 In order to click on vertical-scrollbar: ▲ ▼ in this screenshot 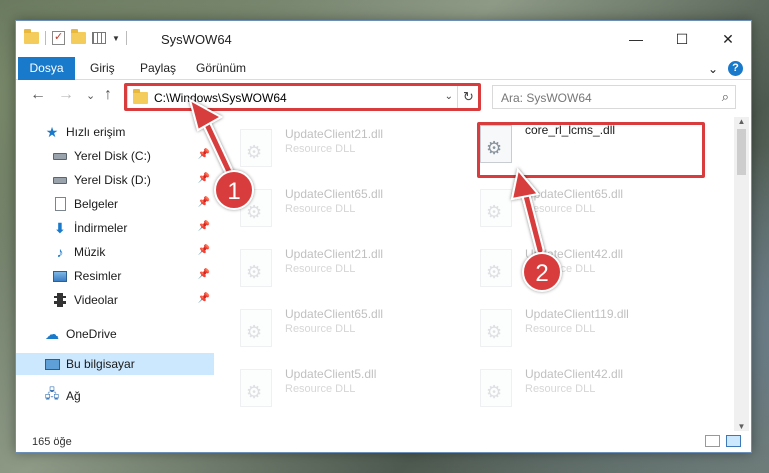, I will do `click(741, 274)`.